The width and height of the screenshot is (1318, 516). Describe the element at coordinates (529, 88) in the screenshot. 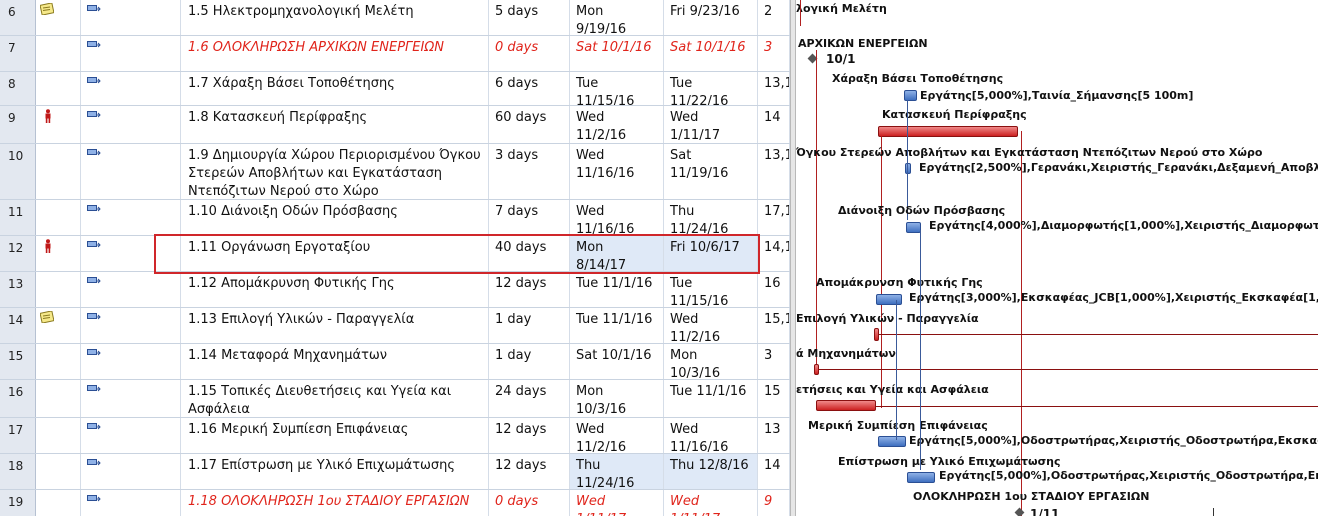

I see `duration-cell: 6 days` at that location.